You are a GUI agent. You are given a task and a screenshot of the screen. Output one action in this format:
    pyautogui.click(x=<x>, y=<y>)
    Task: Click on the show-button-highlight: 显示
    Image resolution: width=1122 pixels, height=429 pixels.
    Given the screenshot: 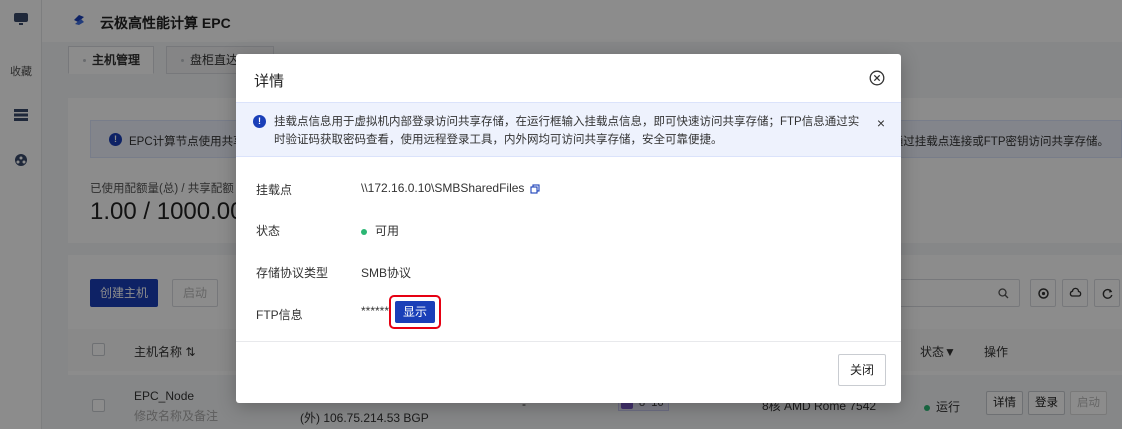 What is the action you would take?
    pyautogui.click(x=415, y=312)
    